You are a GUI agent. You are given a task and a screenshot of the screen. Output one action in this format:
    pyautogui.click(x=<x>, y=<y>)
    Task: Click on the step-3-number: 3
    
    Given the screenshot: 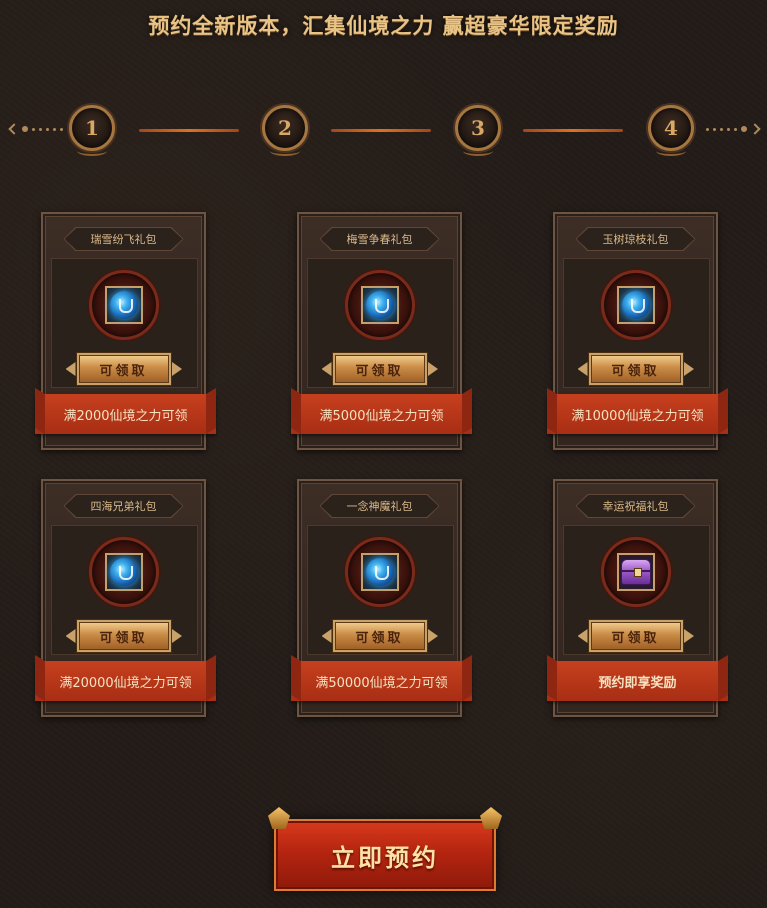 What is the action you would take?
    pyautogui.click(x=478, y=128)
    